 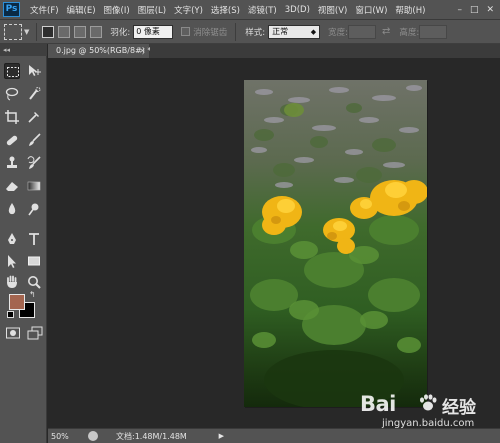 I want to click on history-brush-icon, so click(x=34, y=162).